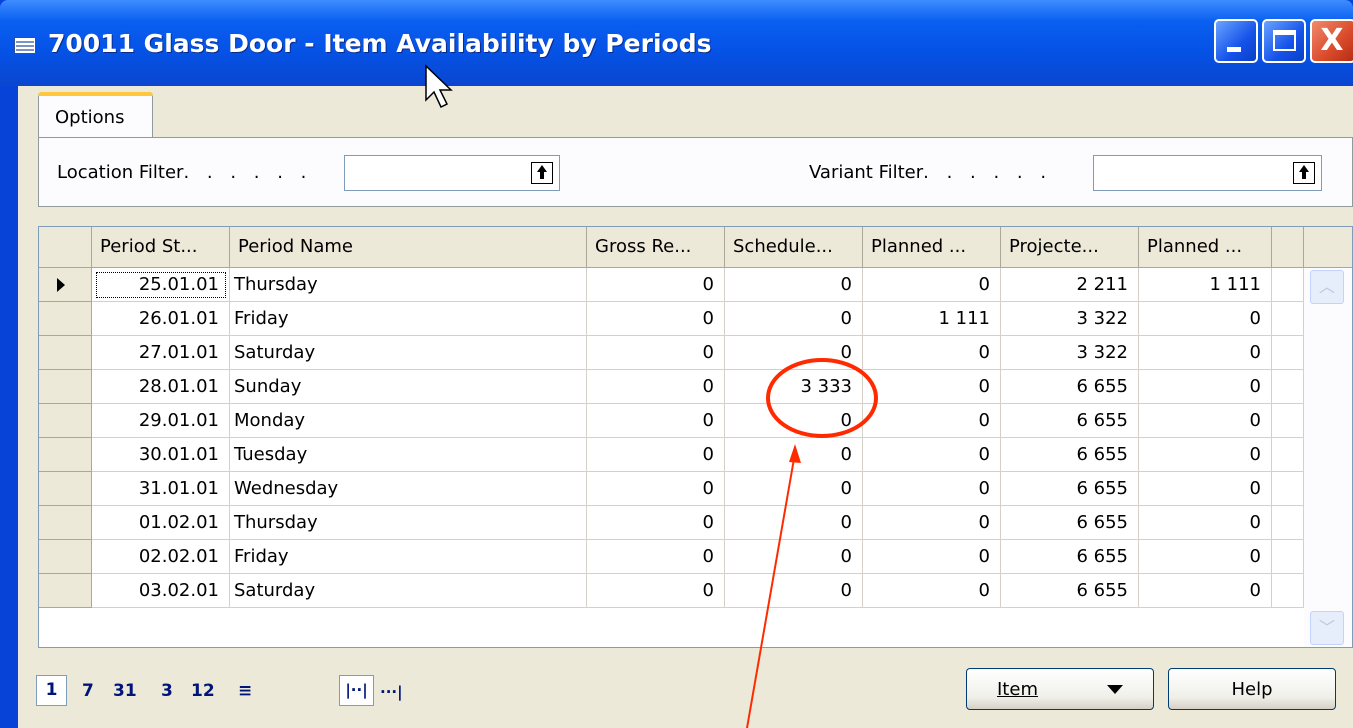 This screenshot has width=1353, height=728. Describe the element at coordinates (161, 591) in the screenshot. I see `cell-period-start: 03.02.01` at that location.